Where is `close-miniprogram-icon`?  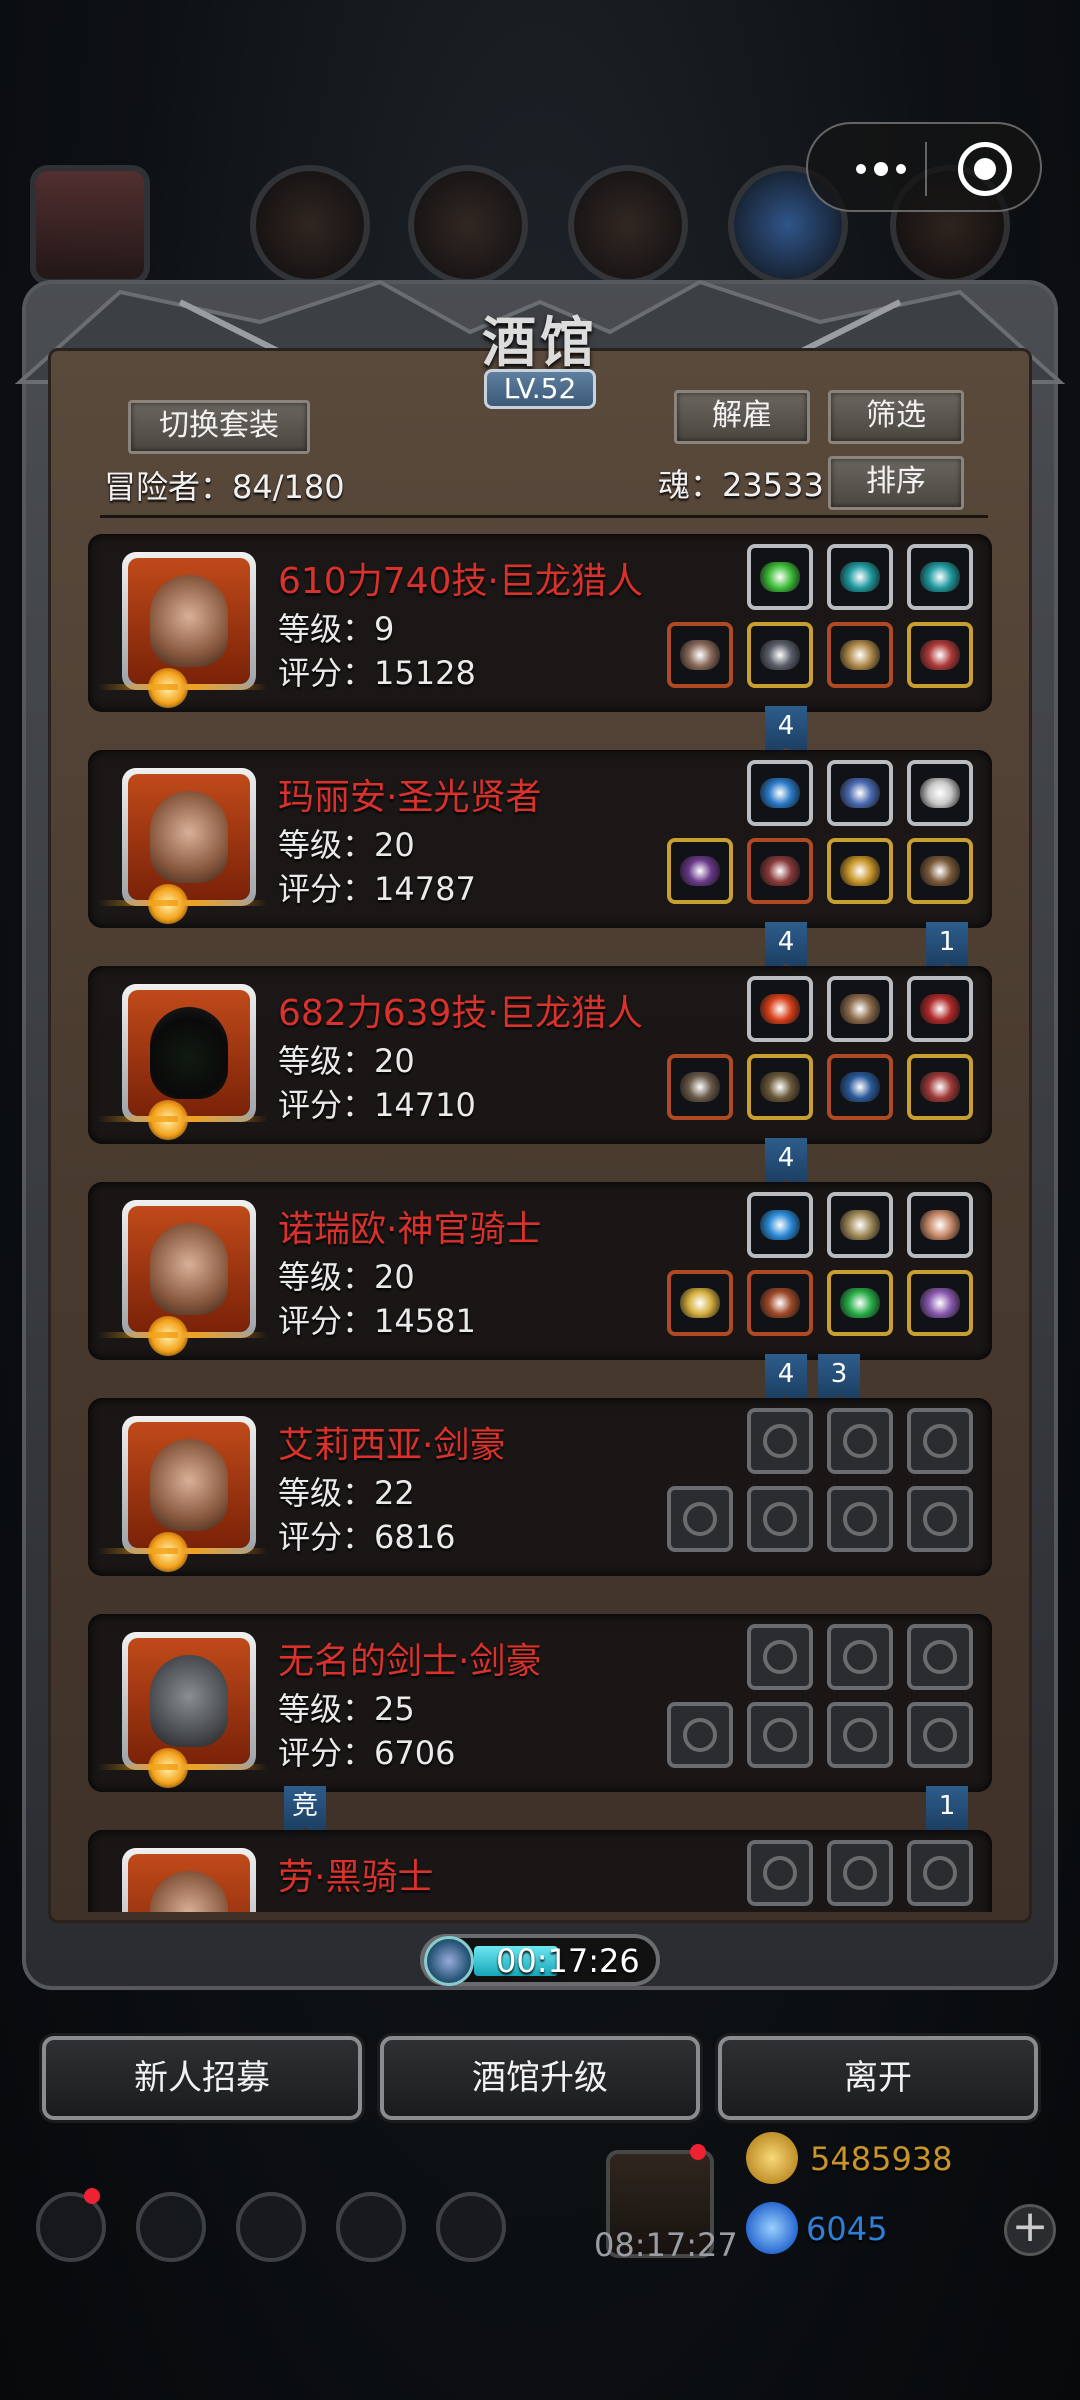
close-miniprogram-icon is located at coordinates (985, 169).